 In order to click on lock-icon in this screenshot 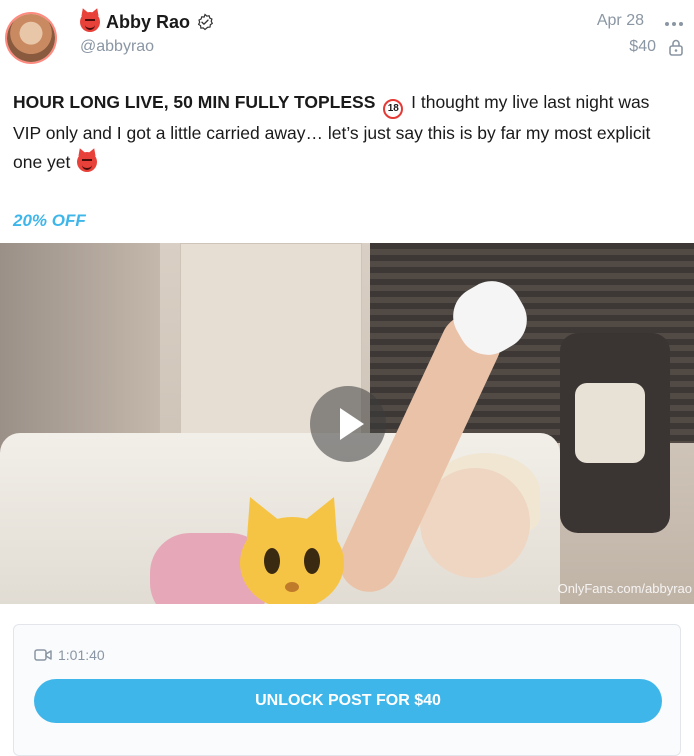, I will do `click(676, 47)`.